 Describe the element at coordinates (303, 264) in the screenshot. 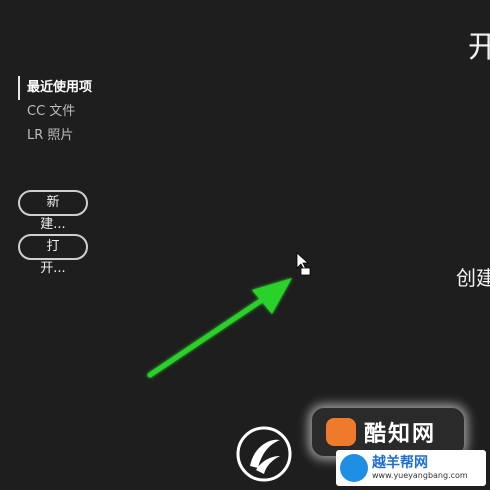

I see `mouse-cursor-icon` at that location.